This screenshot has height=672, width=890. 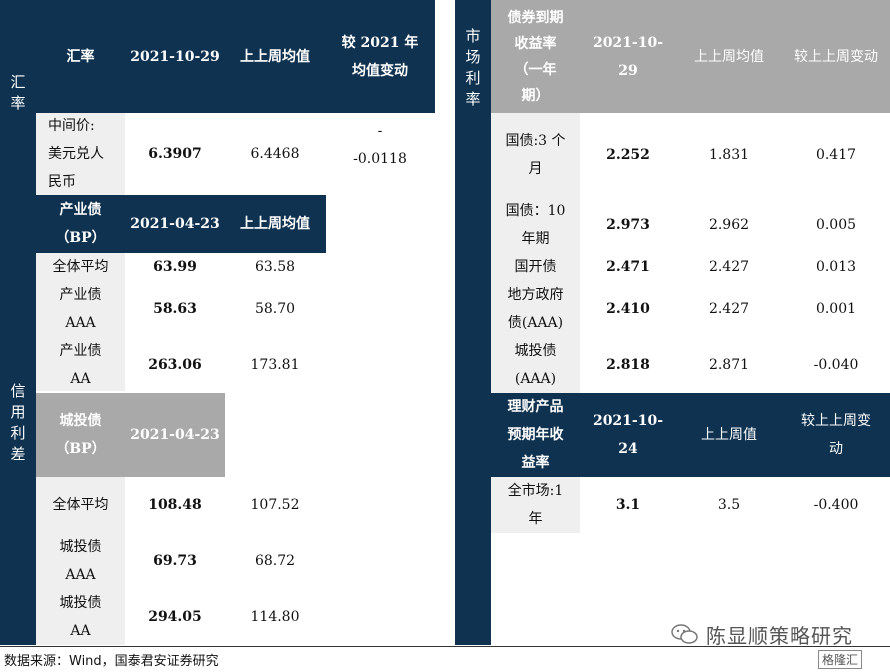 What do you see at coordinates (535, 365) in the screenshot?
I see `bond-row-label: 城投债 (AAA)` at bounding box center [535, 365].